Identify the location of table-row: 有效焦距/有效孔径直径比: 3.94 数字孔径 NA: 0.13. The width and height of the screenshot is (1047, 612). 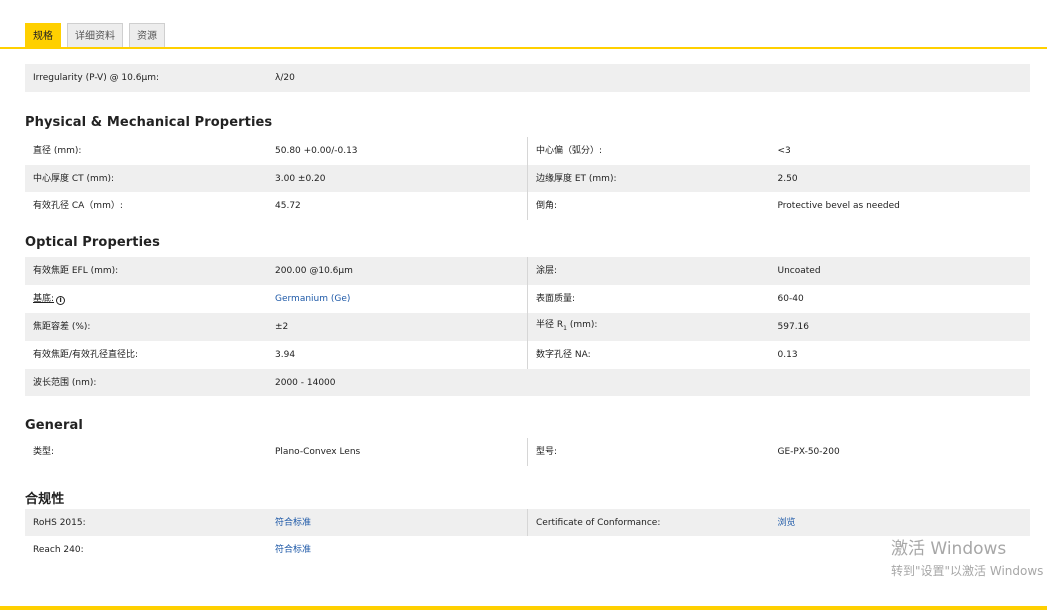
(527, 355).